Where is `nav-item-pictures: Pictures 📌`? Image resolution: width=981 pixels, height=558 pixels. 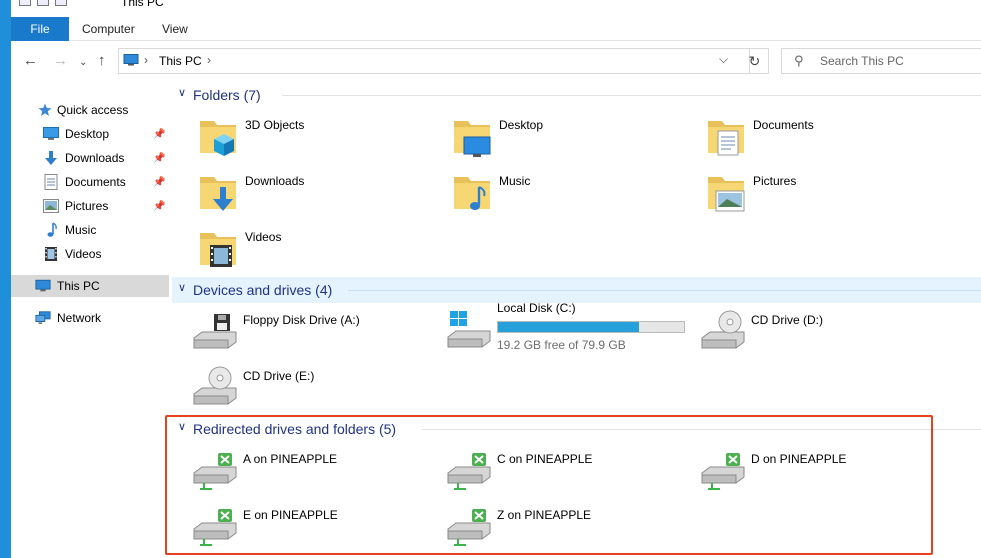
nav-item-pictures: Pictures 📌 is located at coordinates (90, 206).